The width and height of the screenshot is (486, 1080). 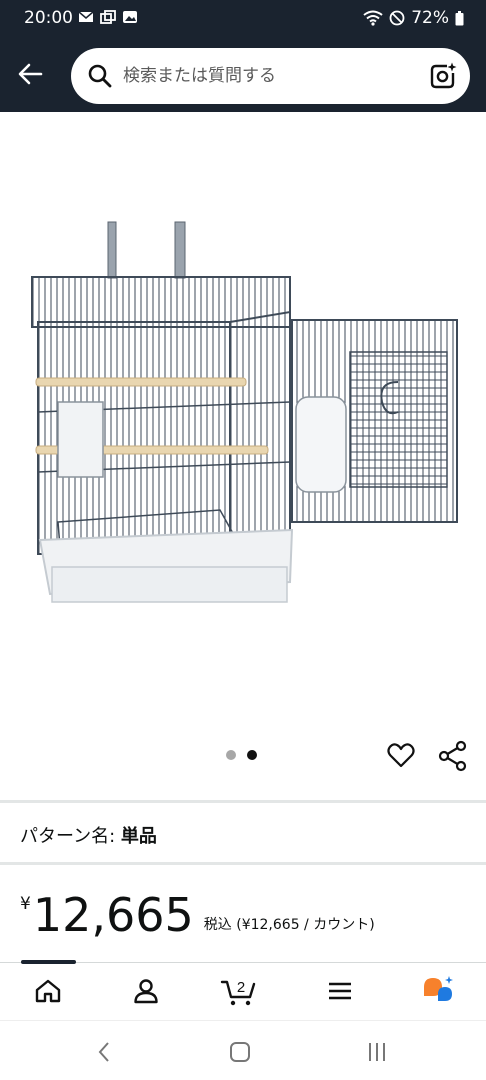 I want to click on nav-cart: 2, so click(x=240, y=991).